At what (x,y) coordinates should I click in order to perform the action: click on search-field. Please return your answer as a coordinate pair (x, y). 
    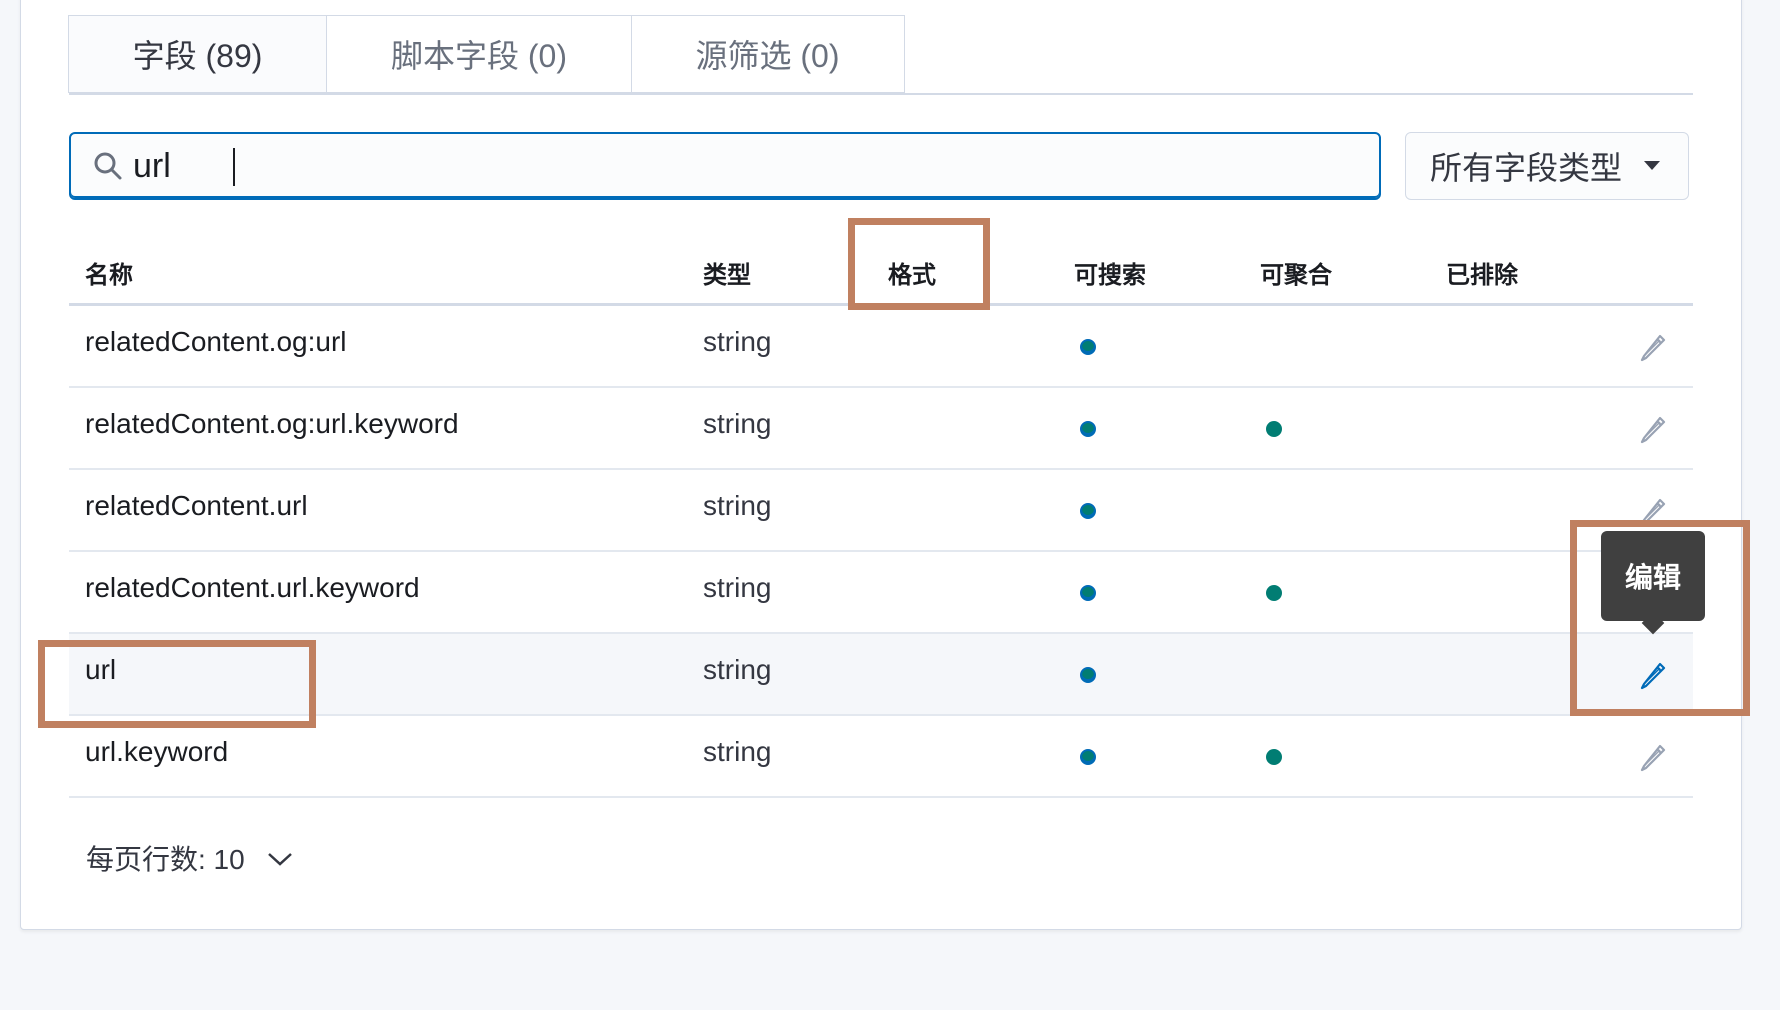
    Looking at the image, I should click on (725, 166).